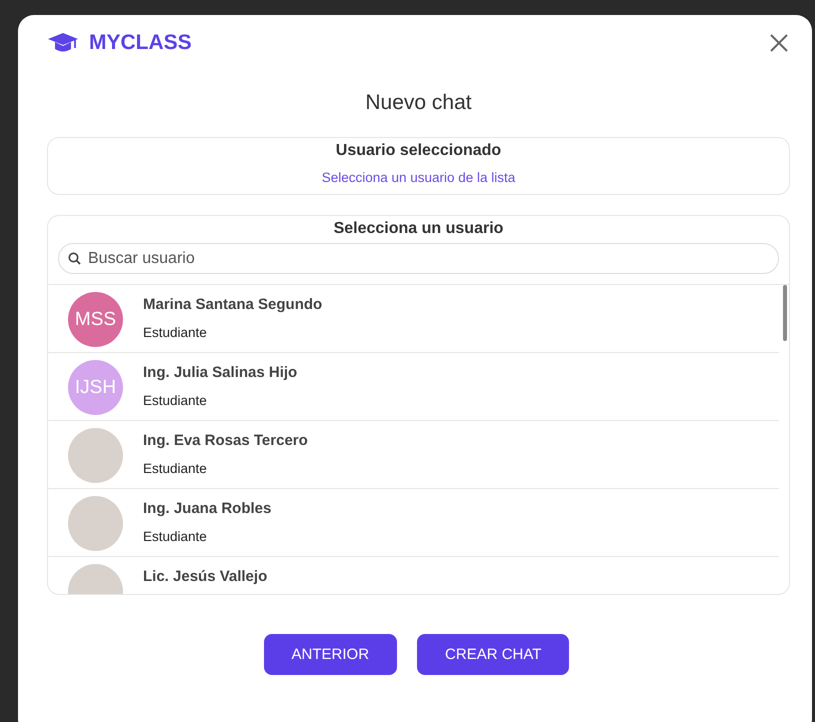 The width and height of the screenshot is (815, 722). Describe the element at coordinates (232, 304) in the screenshot. I see `user-name: Marina Santana Segundo` at that location.